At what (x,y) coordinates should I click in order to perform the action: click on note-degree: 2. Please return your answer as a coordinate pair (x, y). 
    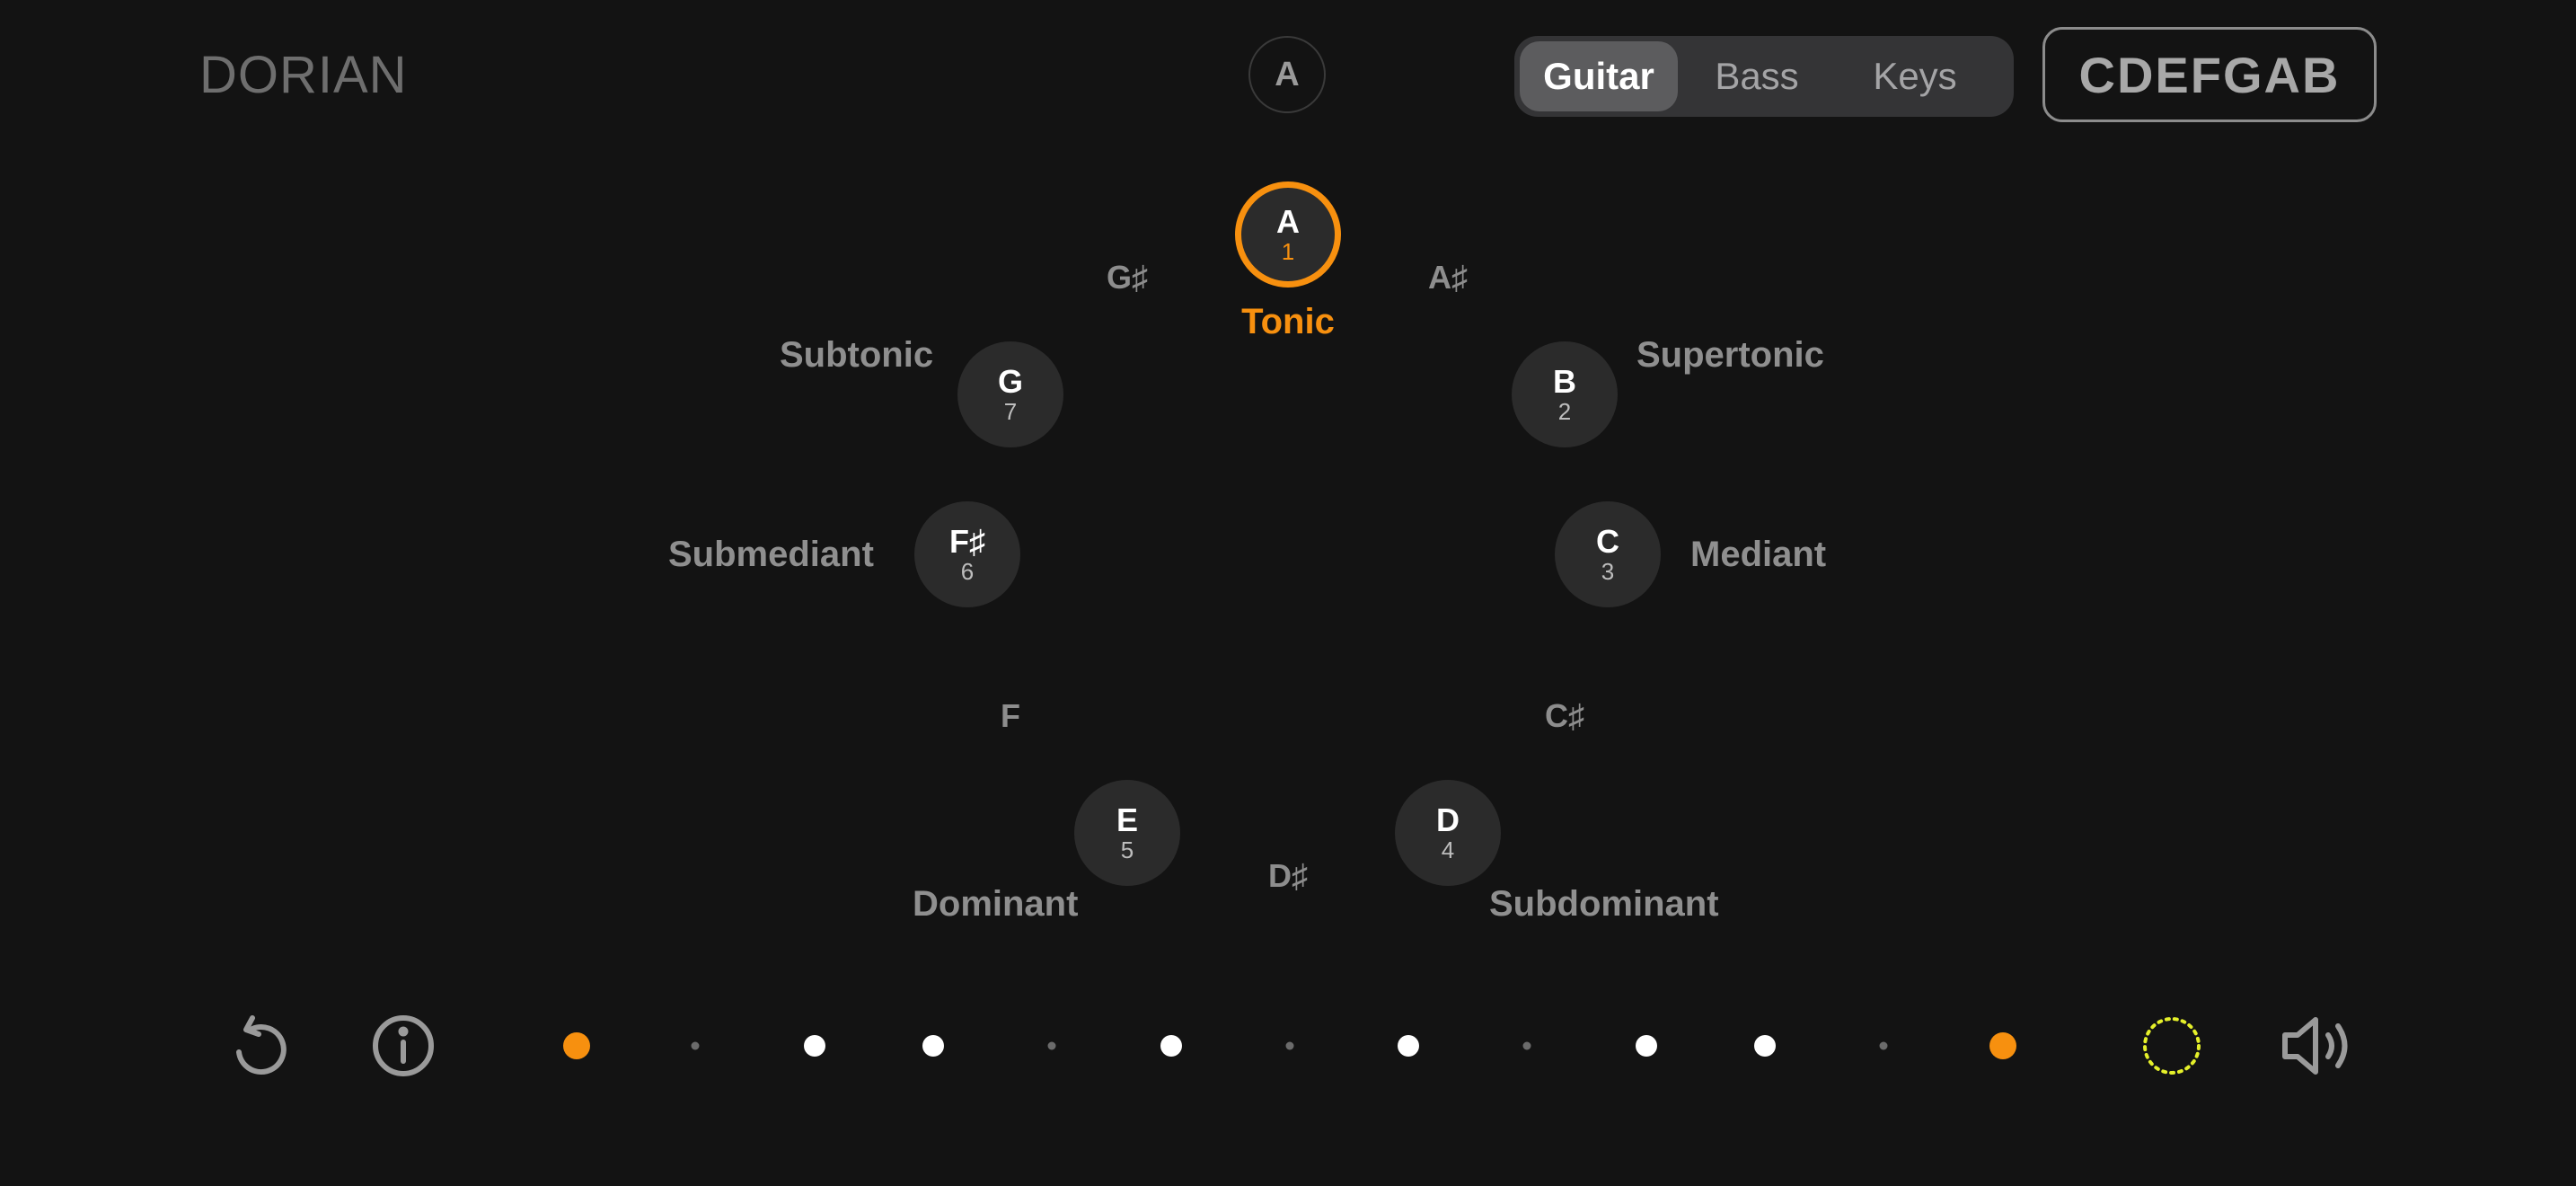
    Looking at the image, I should click on (1564, 411).